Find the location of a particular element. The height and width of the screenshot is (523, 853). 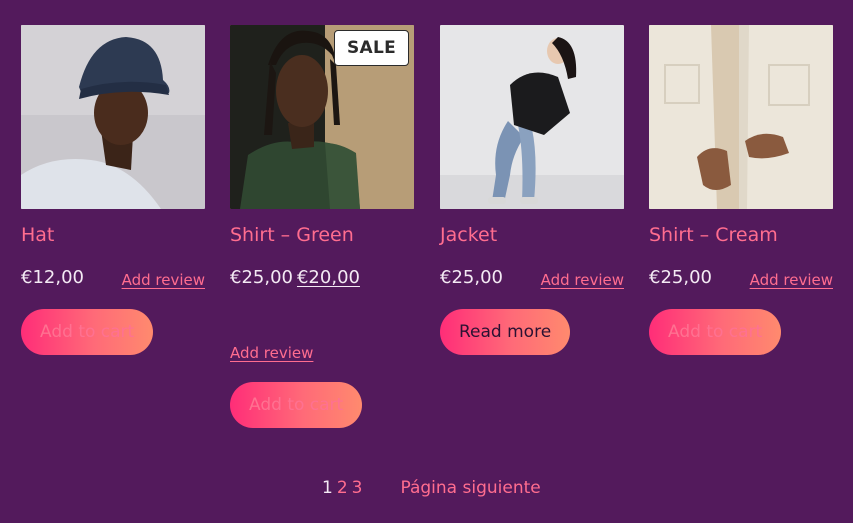

product-card-jacket: Jacket €25,00 Add review Read more is located at coordinates (532, 190).